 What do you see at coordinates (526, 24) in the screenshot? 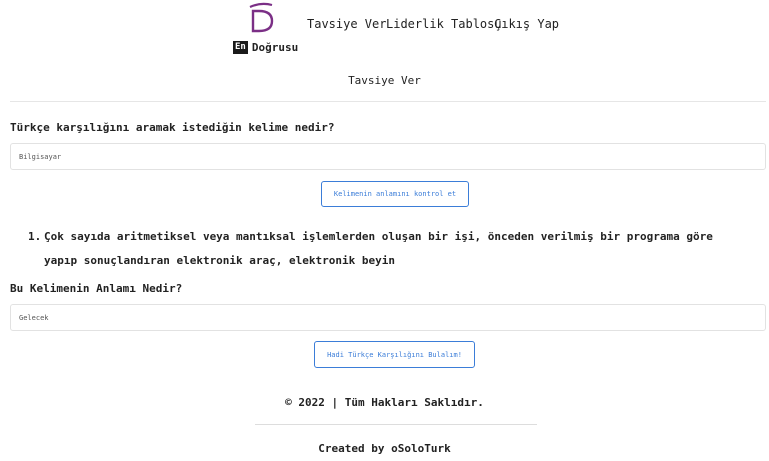
I see `nav-cikis-yap: Çıkış Yap` at bounding box center [526, 24].